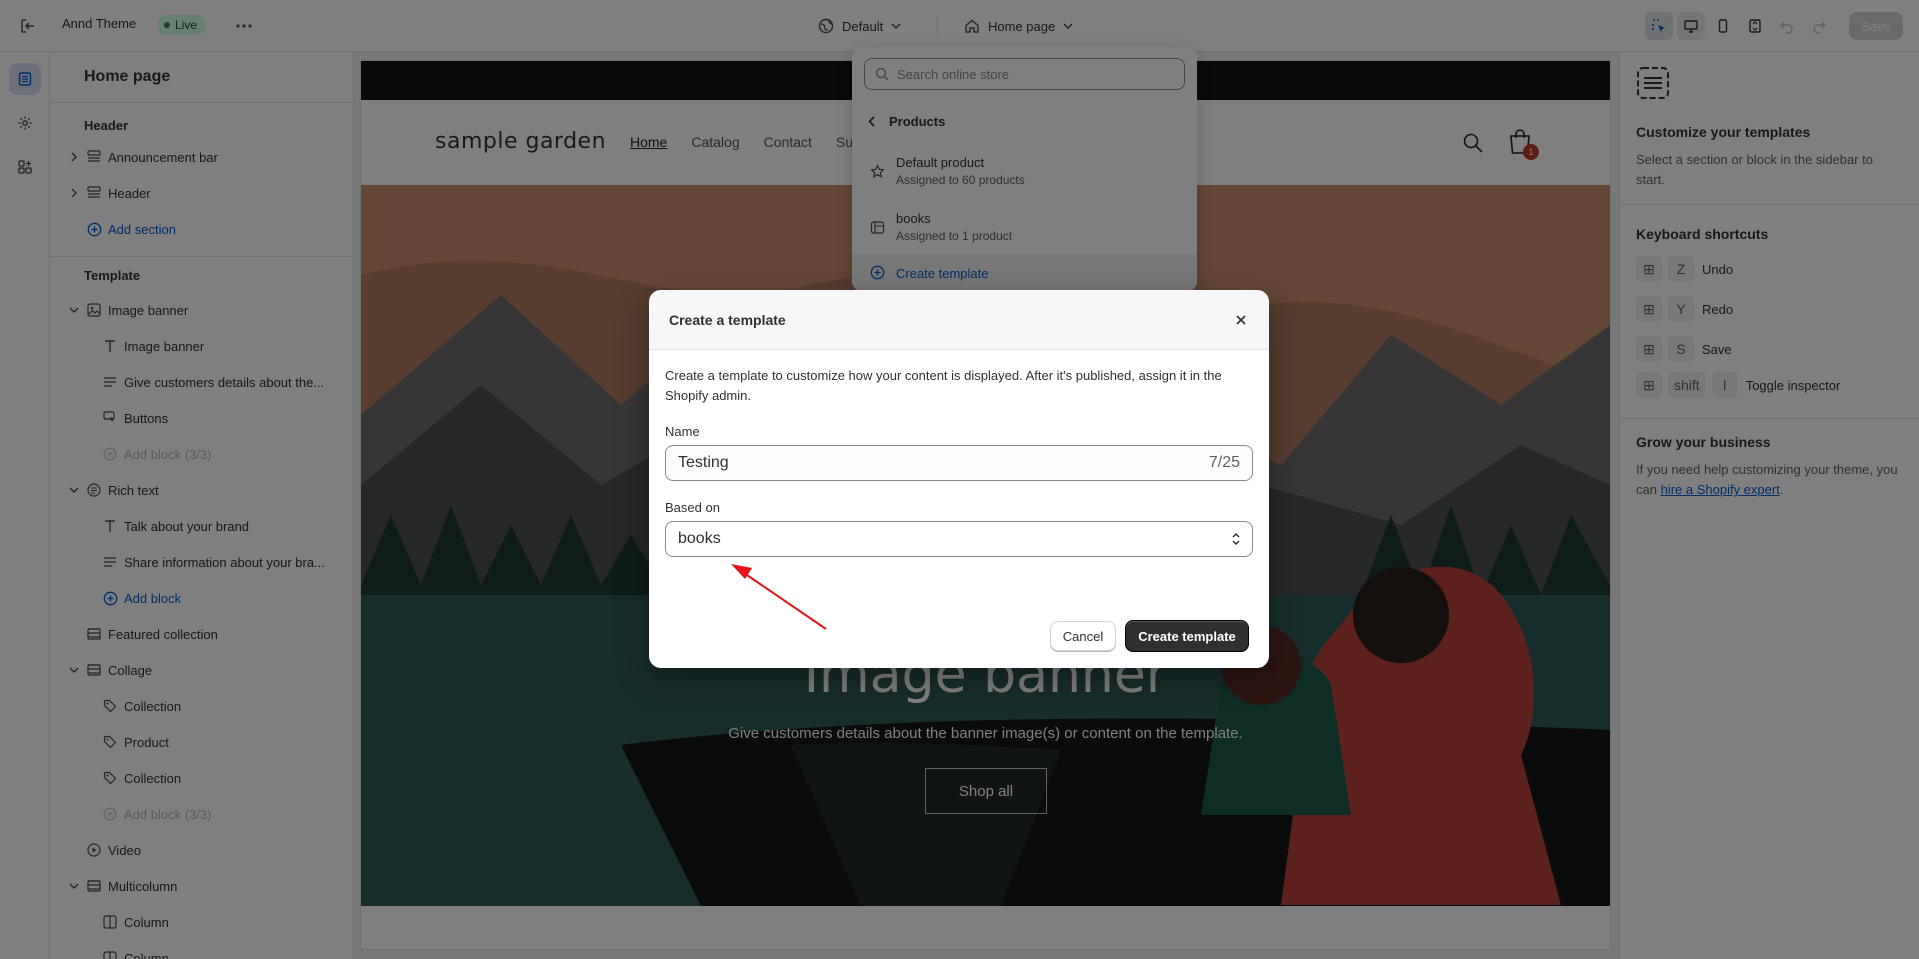 The image size is (1919, 959). Describe the element at coordinates (1224, 462) in the screenshot. I see `character-counter: 7/25` at that location.